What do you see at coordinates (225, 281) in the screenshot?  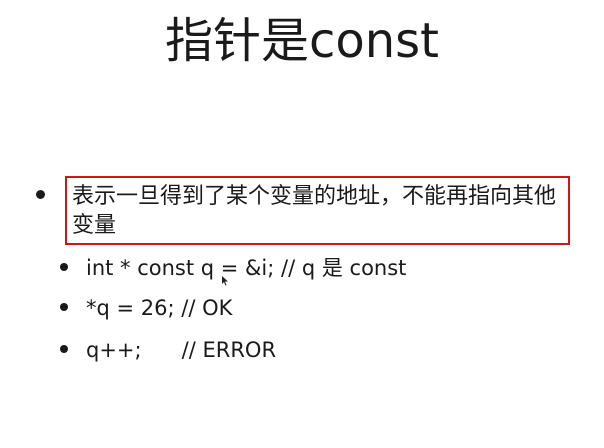 I see `mouse-cursor-icon` at bounding box center [225, 281].